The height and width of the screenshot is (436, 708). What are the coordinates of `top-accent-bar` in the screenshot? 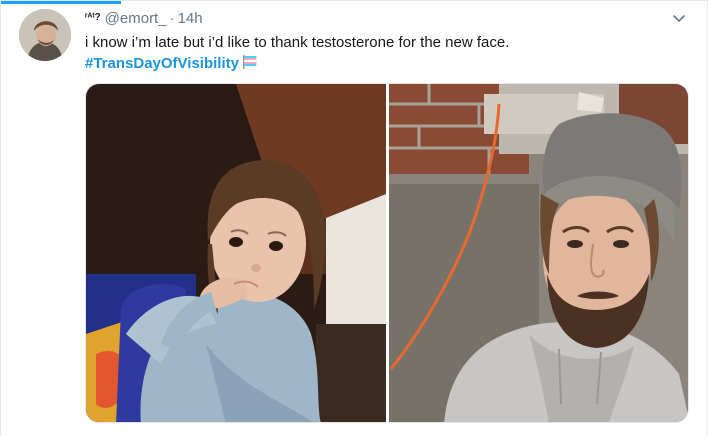 It's located at (61, 2).